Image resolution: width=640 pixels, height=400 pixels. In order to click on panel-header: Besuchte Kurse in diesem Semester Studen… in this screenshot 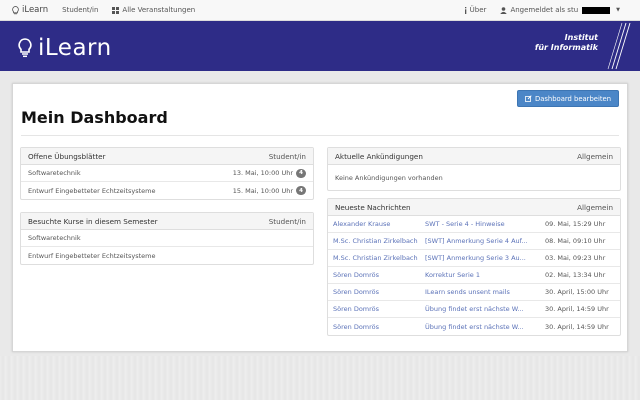, I will do `click(167, 221)`.